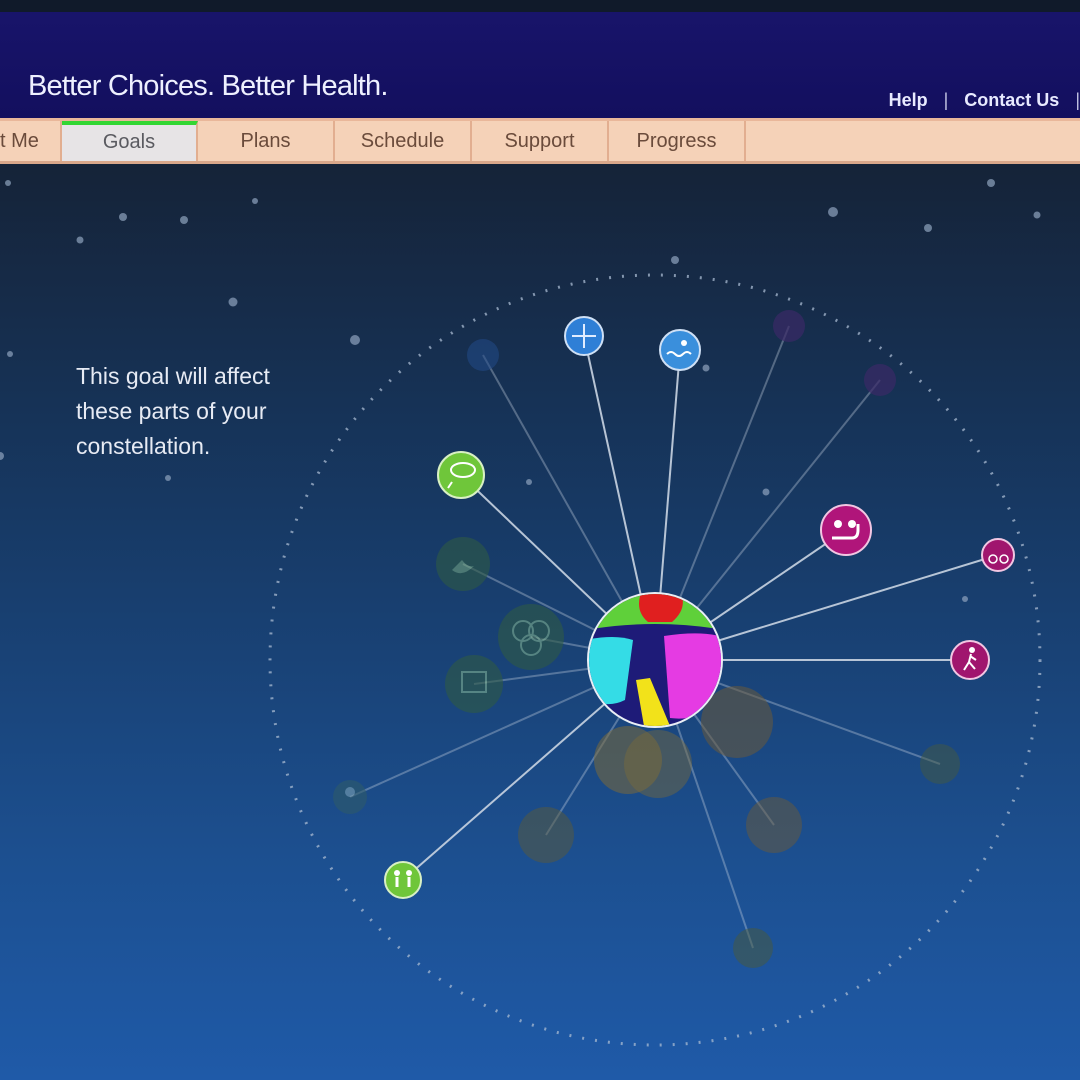  What do you see at coordinates (998, 555) in the screenshot?
I see `cycling-icon` at bounding box center [998, 555].